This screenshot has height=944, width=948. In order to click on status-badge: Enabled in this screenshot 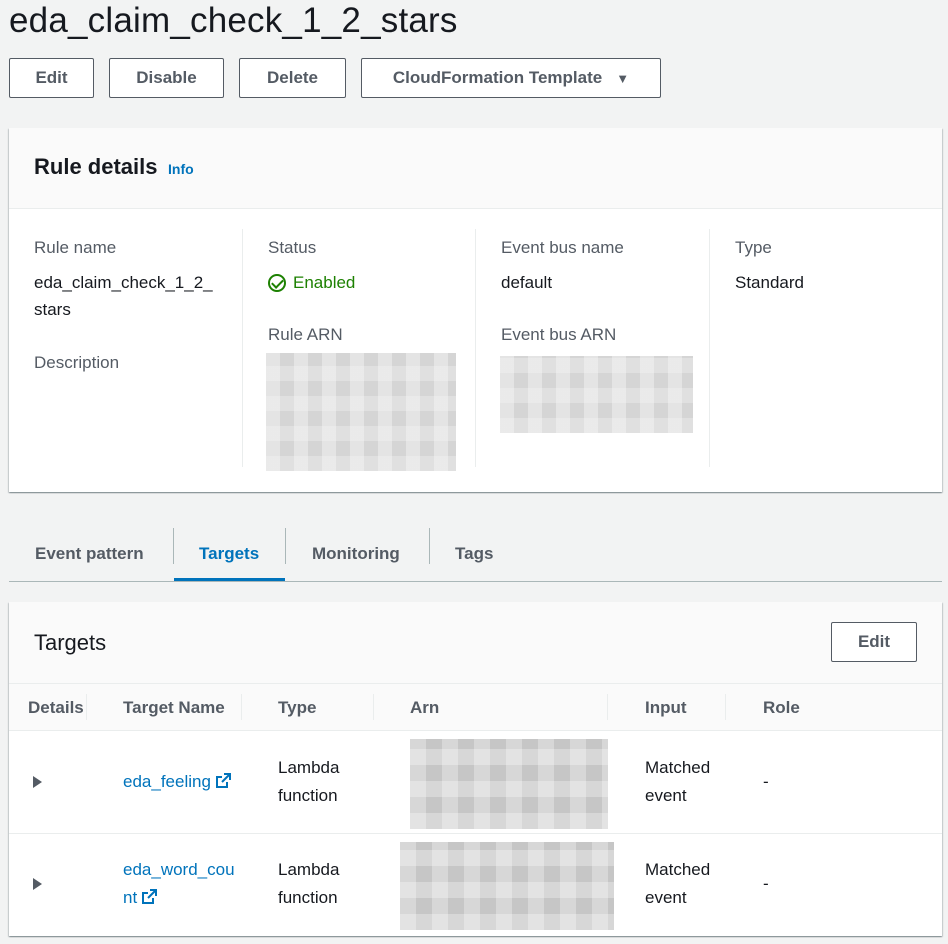, I will do `click(311, 283)`.